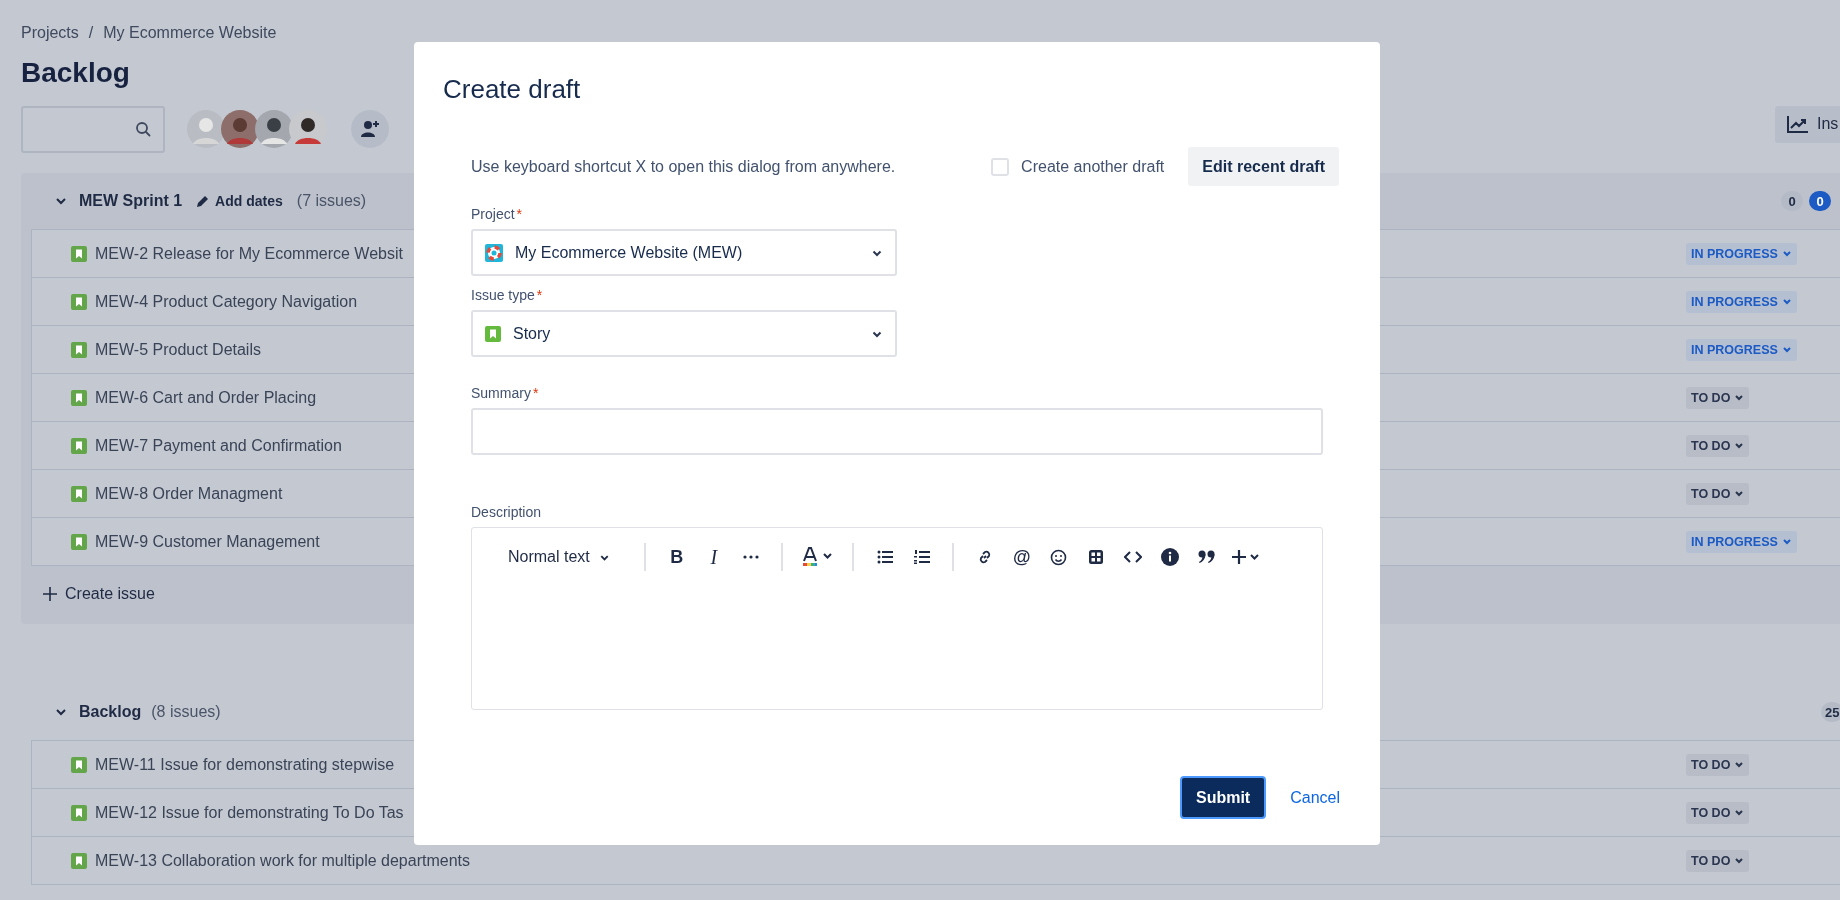 This screenshot has width=1840, height=900. I want to click on issue-title: MEW-6 Cart and Order Placing, so click(206, 397).